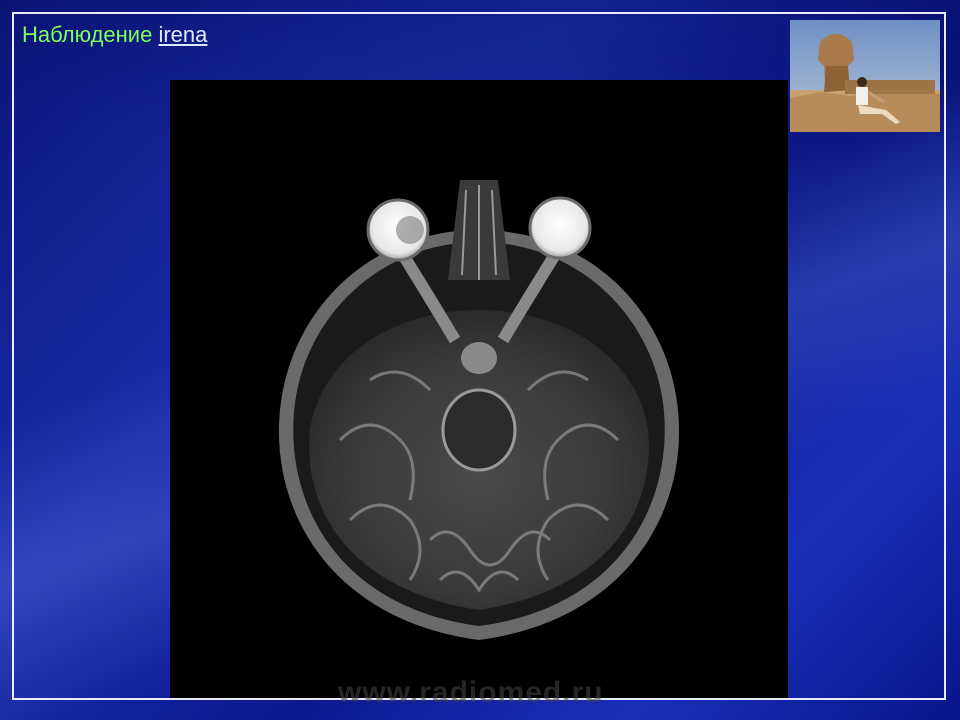 This screenshot has height=720, width=960. What do you see at coordinates (87, 34) in the screenshot?
I see `slide-title-text: Наблюдение` at bounding box center [87, 34].